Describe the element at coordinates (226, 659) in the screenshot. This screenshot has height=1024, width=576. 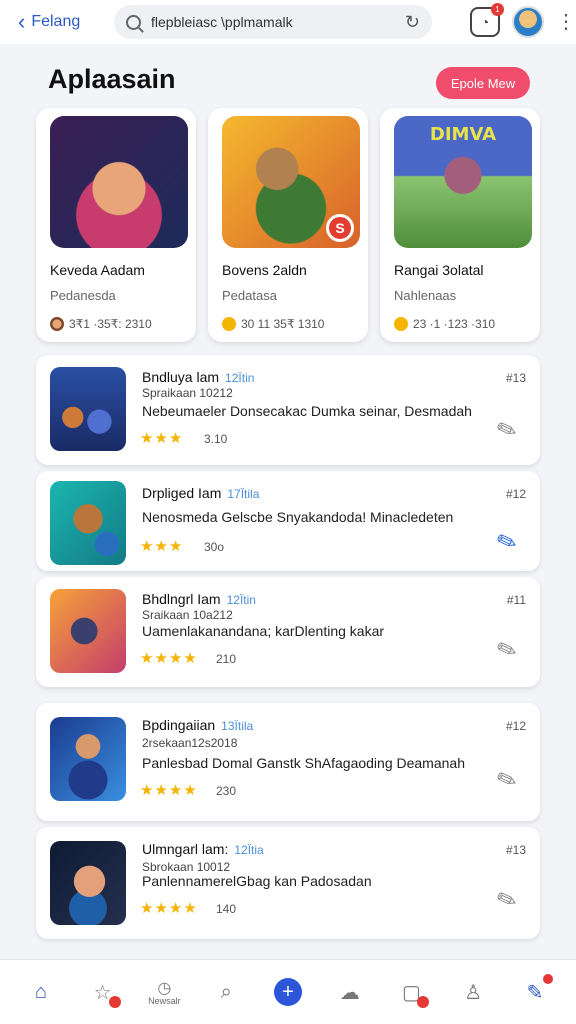
I see `rating-value: 210` at that location.